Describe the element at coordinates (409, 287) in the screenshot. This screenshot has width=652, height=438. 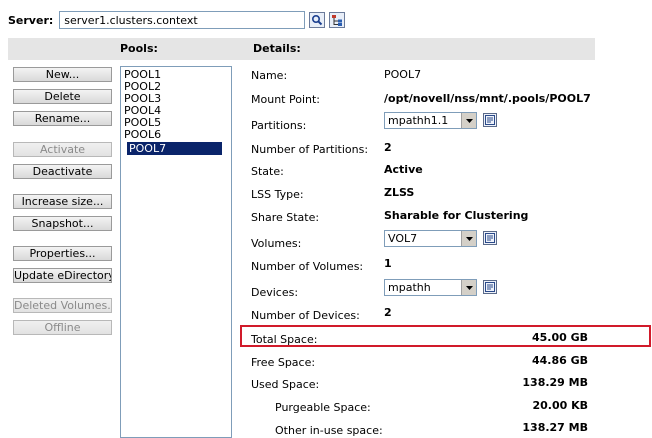
I see `devices-select-value: mpathh` at that location.